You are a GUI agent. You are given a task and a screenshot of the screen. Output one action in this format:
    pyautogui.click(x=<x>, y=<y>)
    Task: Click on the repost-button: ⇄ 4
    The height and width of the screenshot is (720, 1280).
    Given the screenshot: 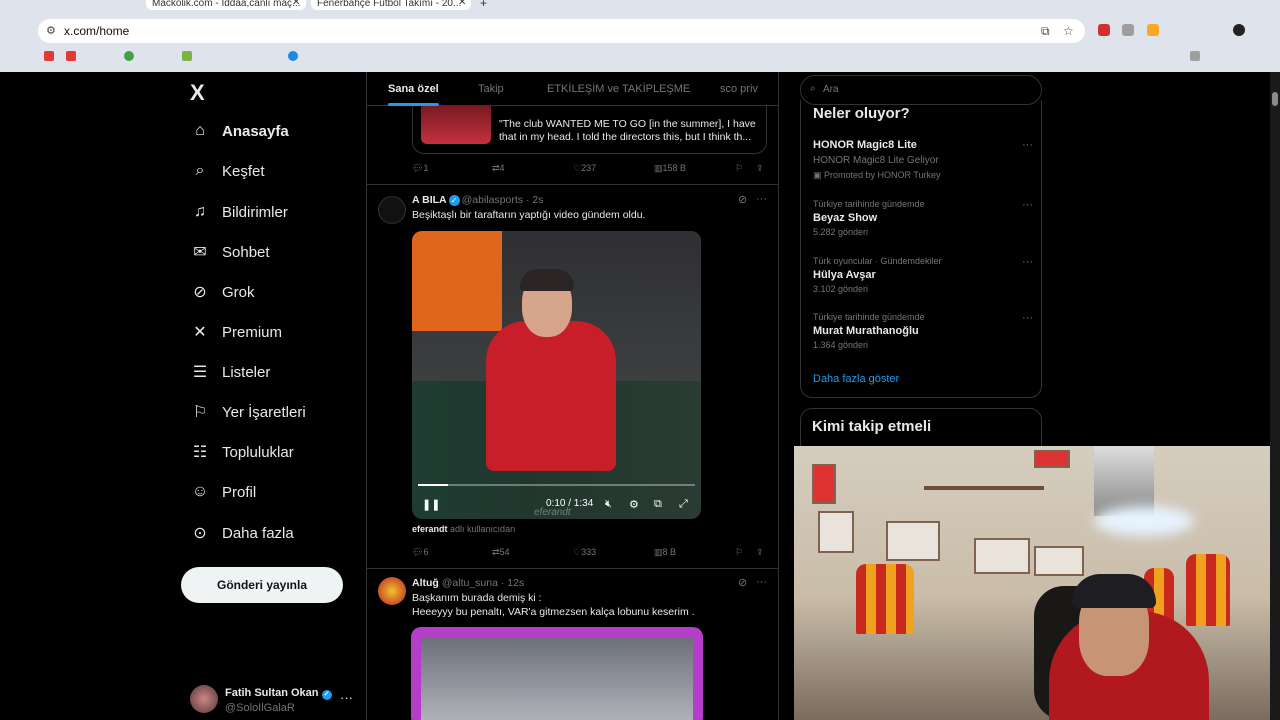 What is the action you would take?
    pyautogui.click(x=498, y=168)
    